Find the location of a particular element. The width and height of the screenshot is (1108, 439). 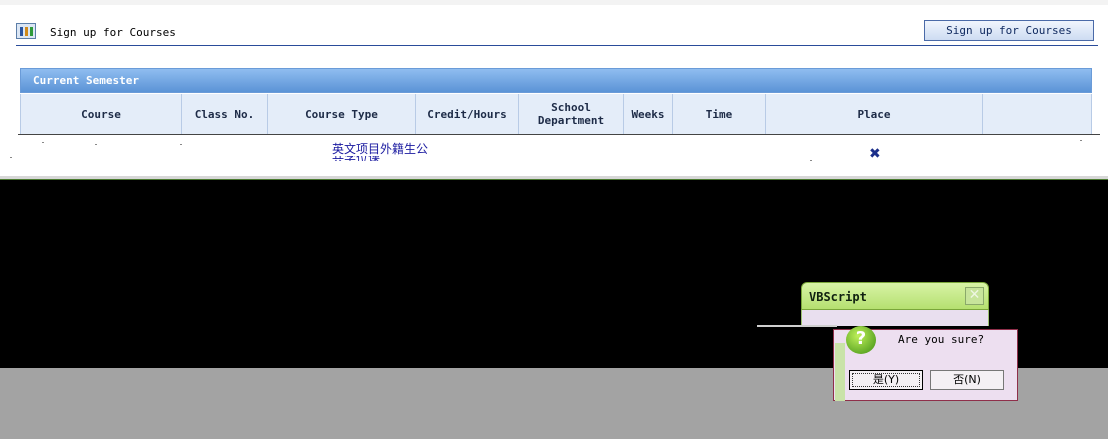

column-header-action is located at coordinates (1037, 114).